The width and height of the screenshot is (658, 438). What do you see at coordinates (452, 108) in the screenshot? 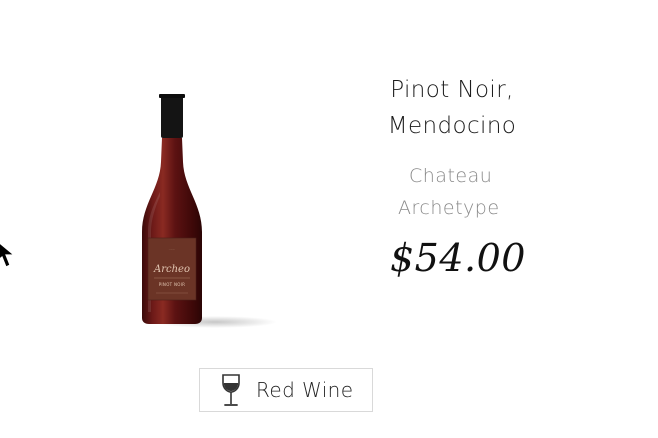
I see `product-title: Pinot Noir, Mendocino` at bounding box center [452, 108].